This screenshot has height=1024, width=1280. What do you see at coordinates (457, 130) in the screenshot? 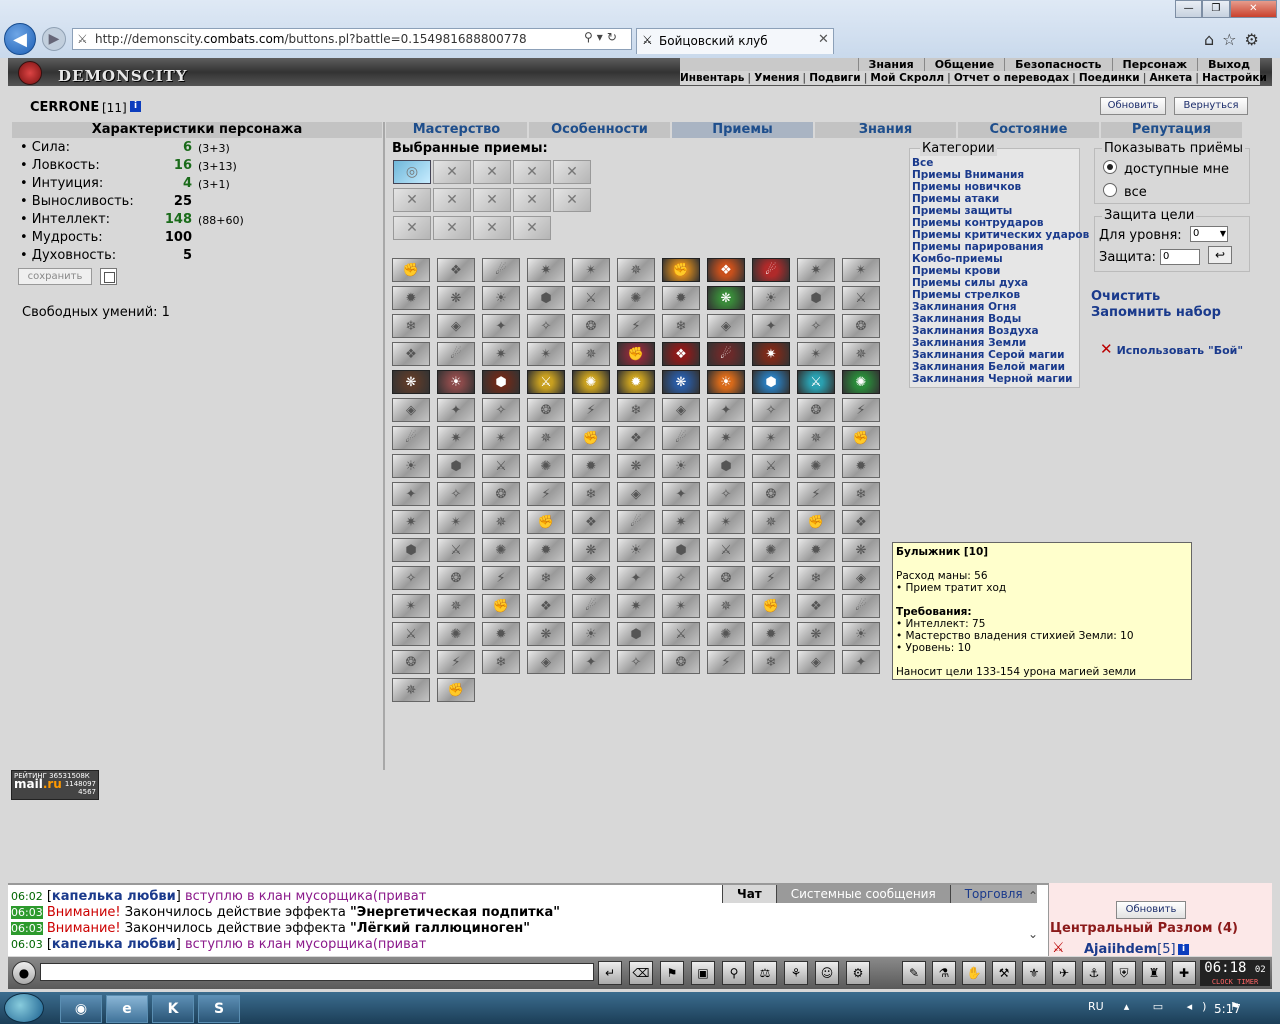
I see `tab-1: Мастерство` at bounding box center [457, 130].